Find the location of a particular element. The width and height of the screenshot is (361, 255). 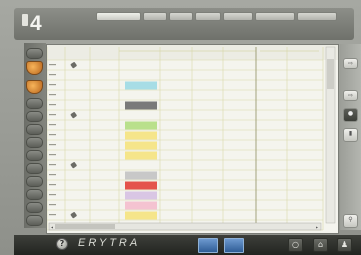

search-icon: ⚲ is located at coordinates (350, 221).